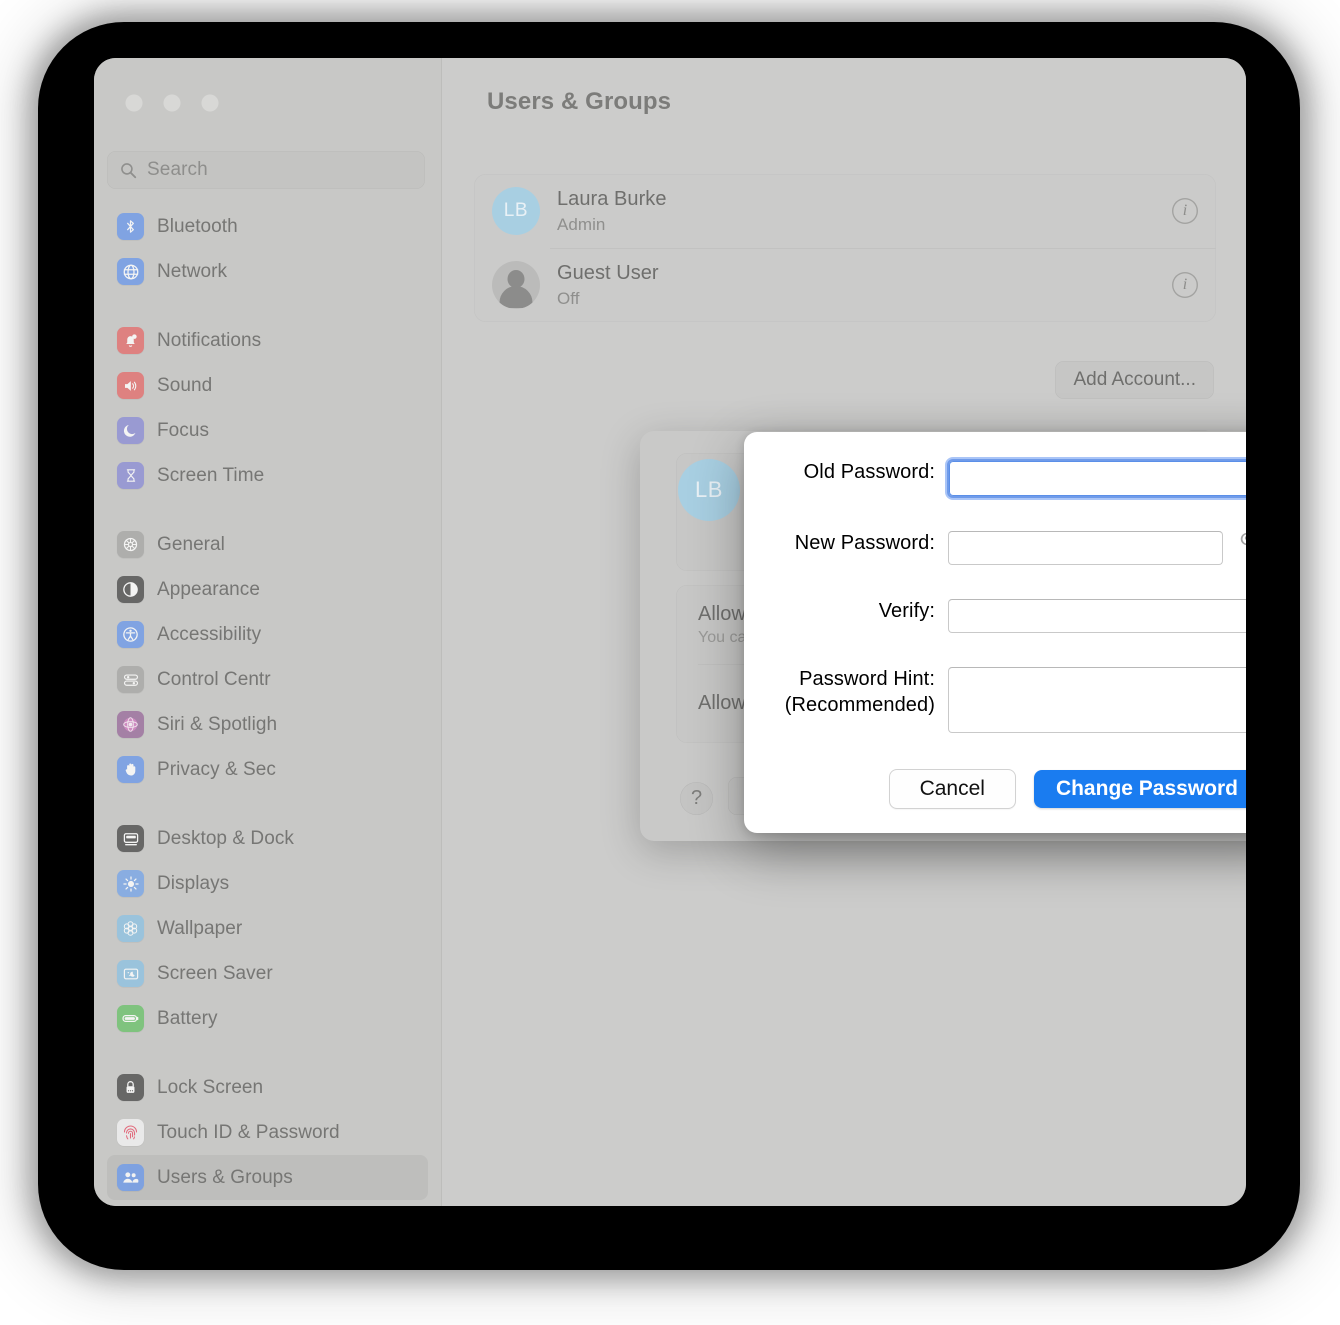 This screenshot has height=1325, width=1340. Describe the element at coordinates (130, 769) in the screenshot. I see `hand-icon` at that location.